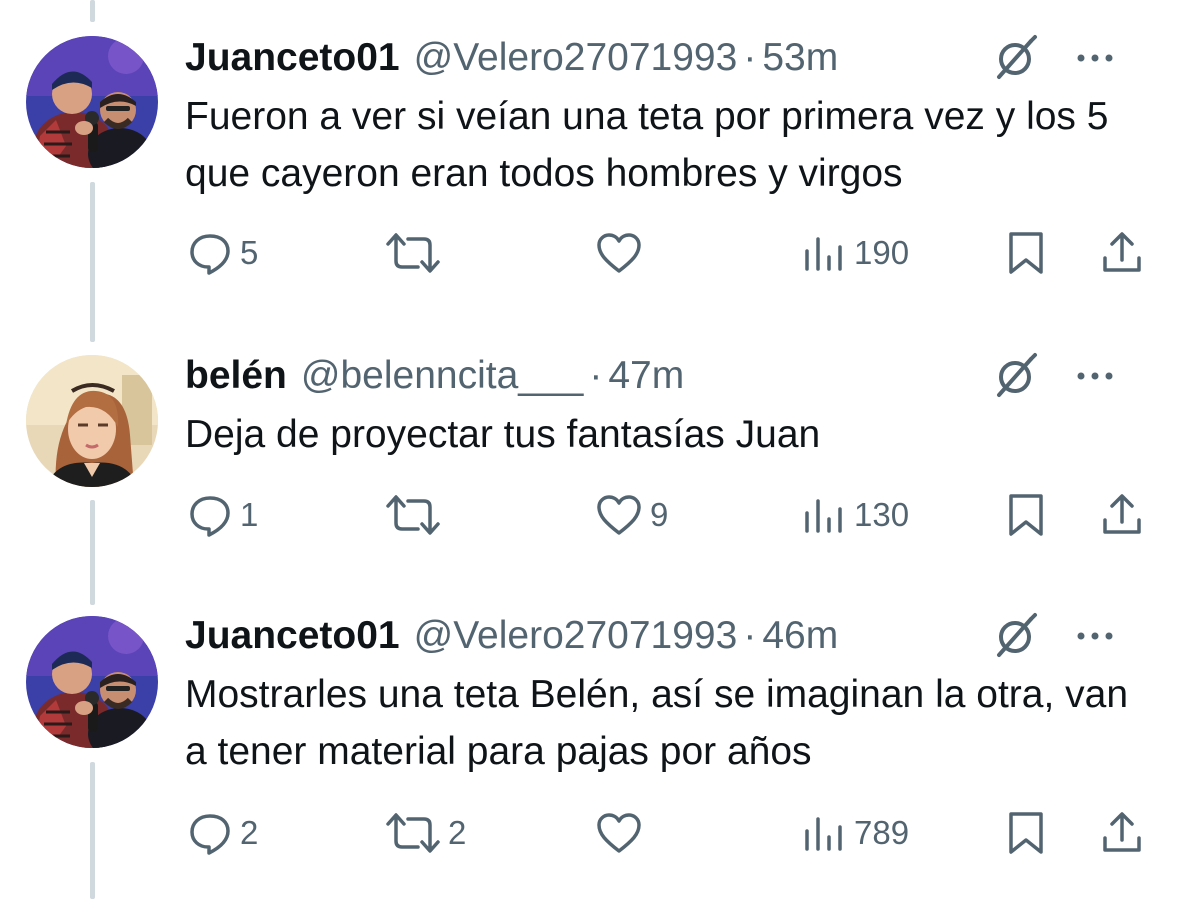 The height and width of the screenshot is (899, 1179). Describe the element at coordinates (503, 434) in the screenshot. I see `tweet-text: Deja de proyectar tus fantasías Juan` at that location.